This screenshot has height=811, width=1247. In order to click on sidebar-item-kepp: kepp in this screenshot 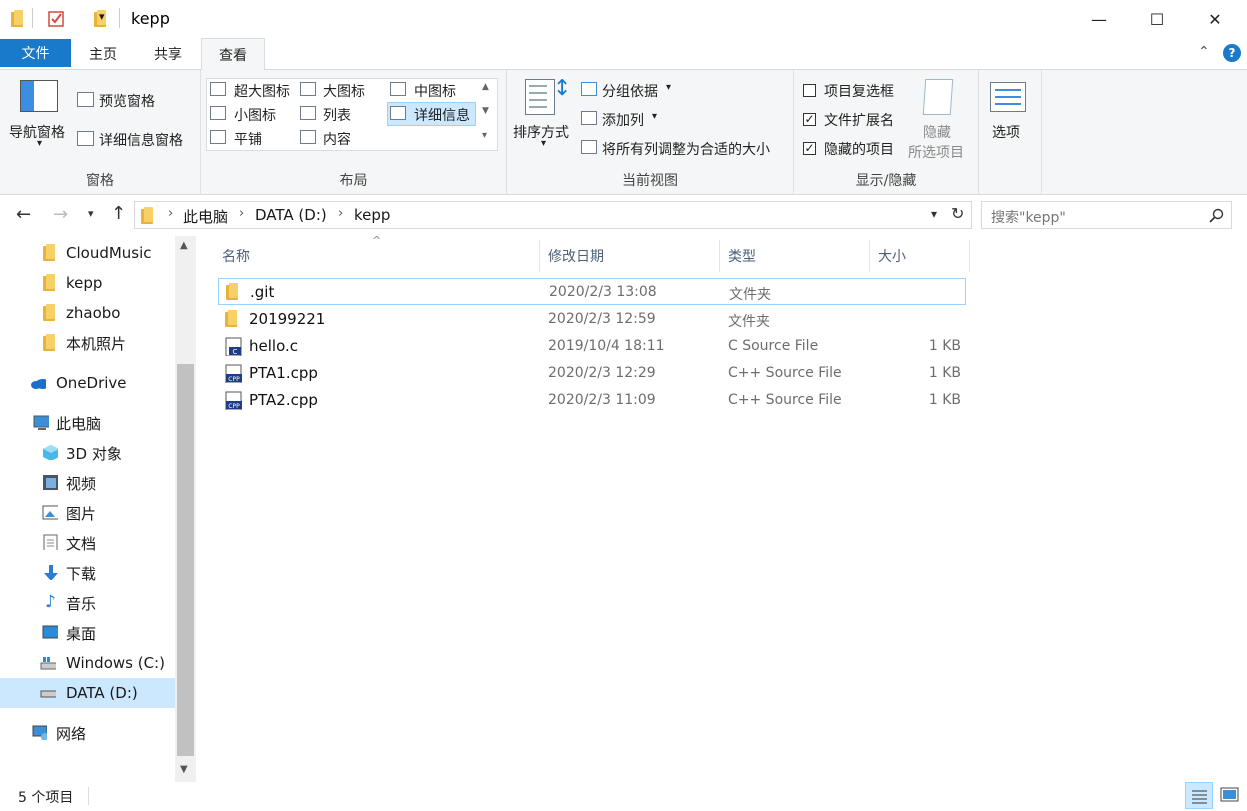, I will do `click(87, 283)`.